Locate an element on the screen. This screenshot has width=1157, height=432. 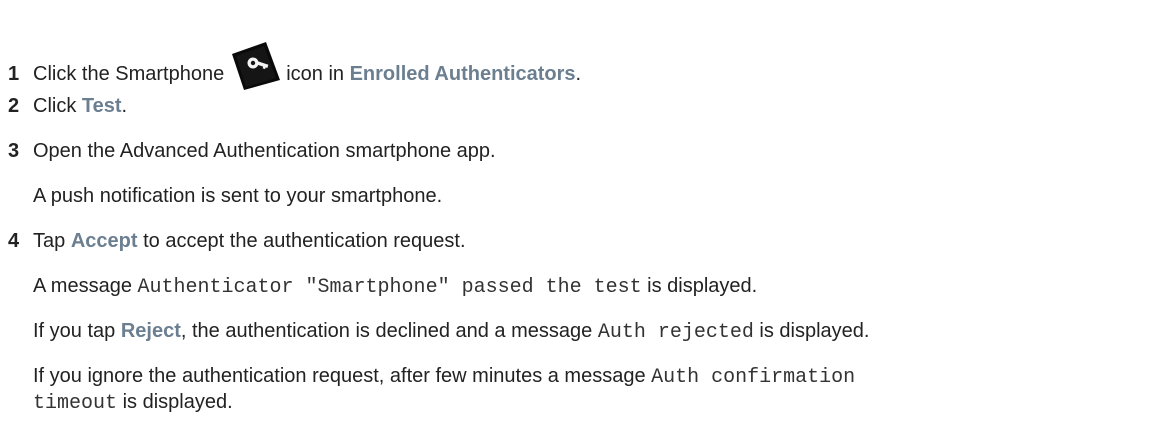
step-text: icon in is located at coordinates (315, 74).